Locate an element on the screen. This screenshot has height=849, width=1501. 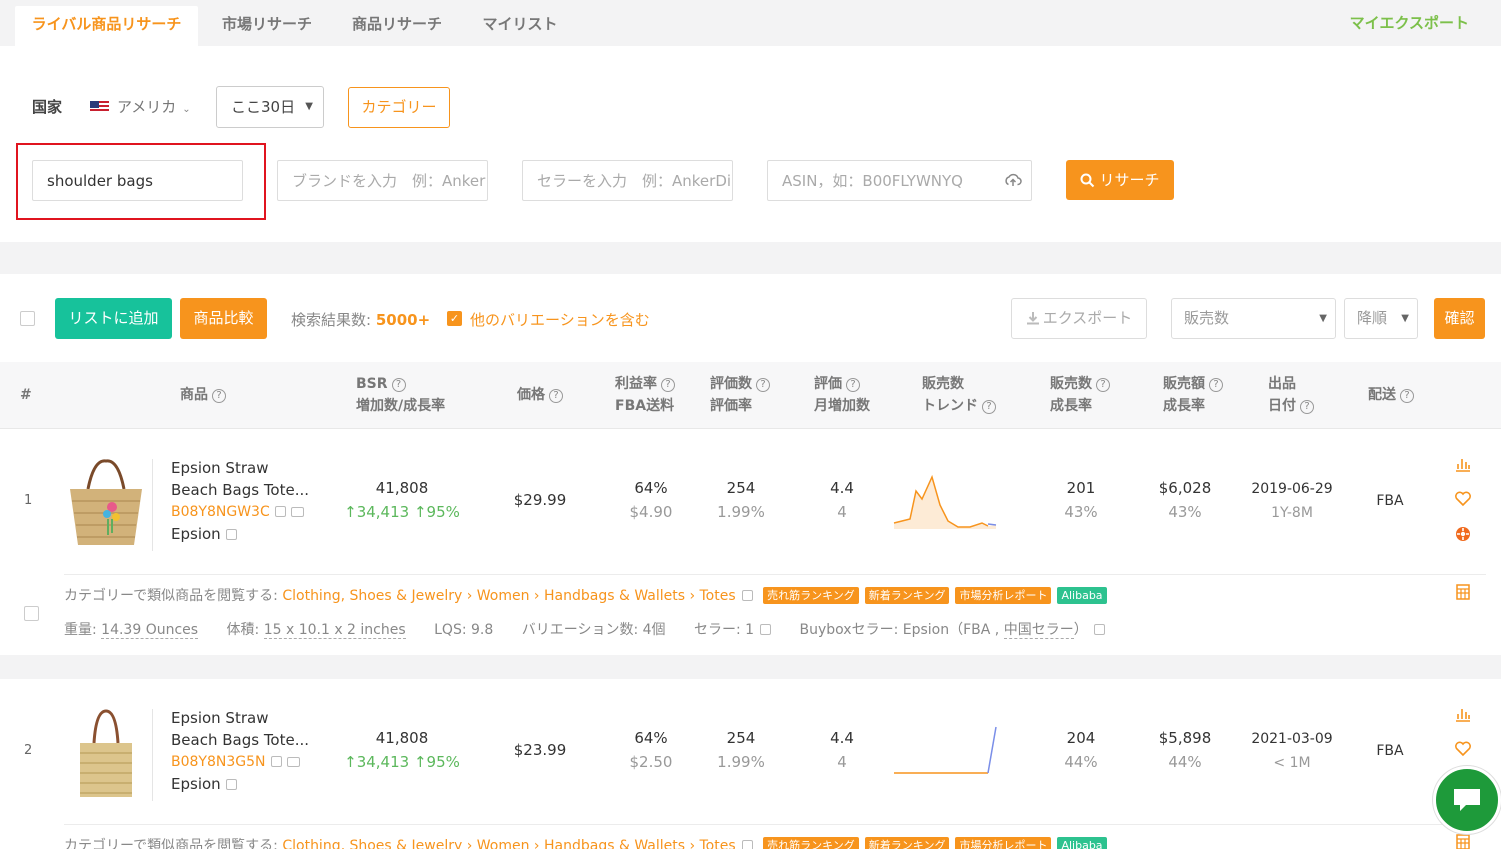
col-rating: 評価? 月増加数 is located at coordinates (842, 395).